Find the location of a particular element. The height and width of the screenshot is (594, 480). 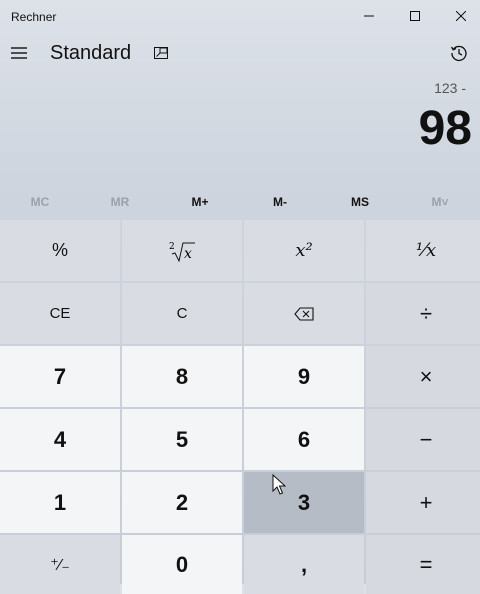

clear-entry-button: CE is located at coordinates (60, 313).